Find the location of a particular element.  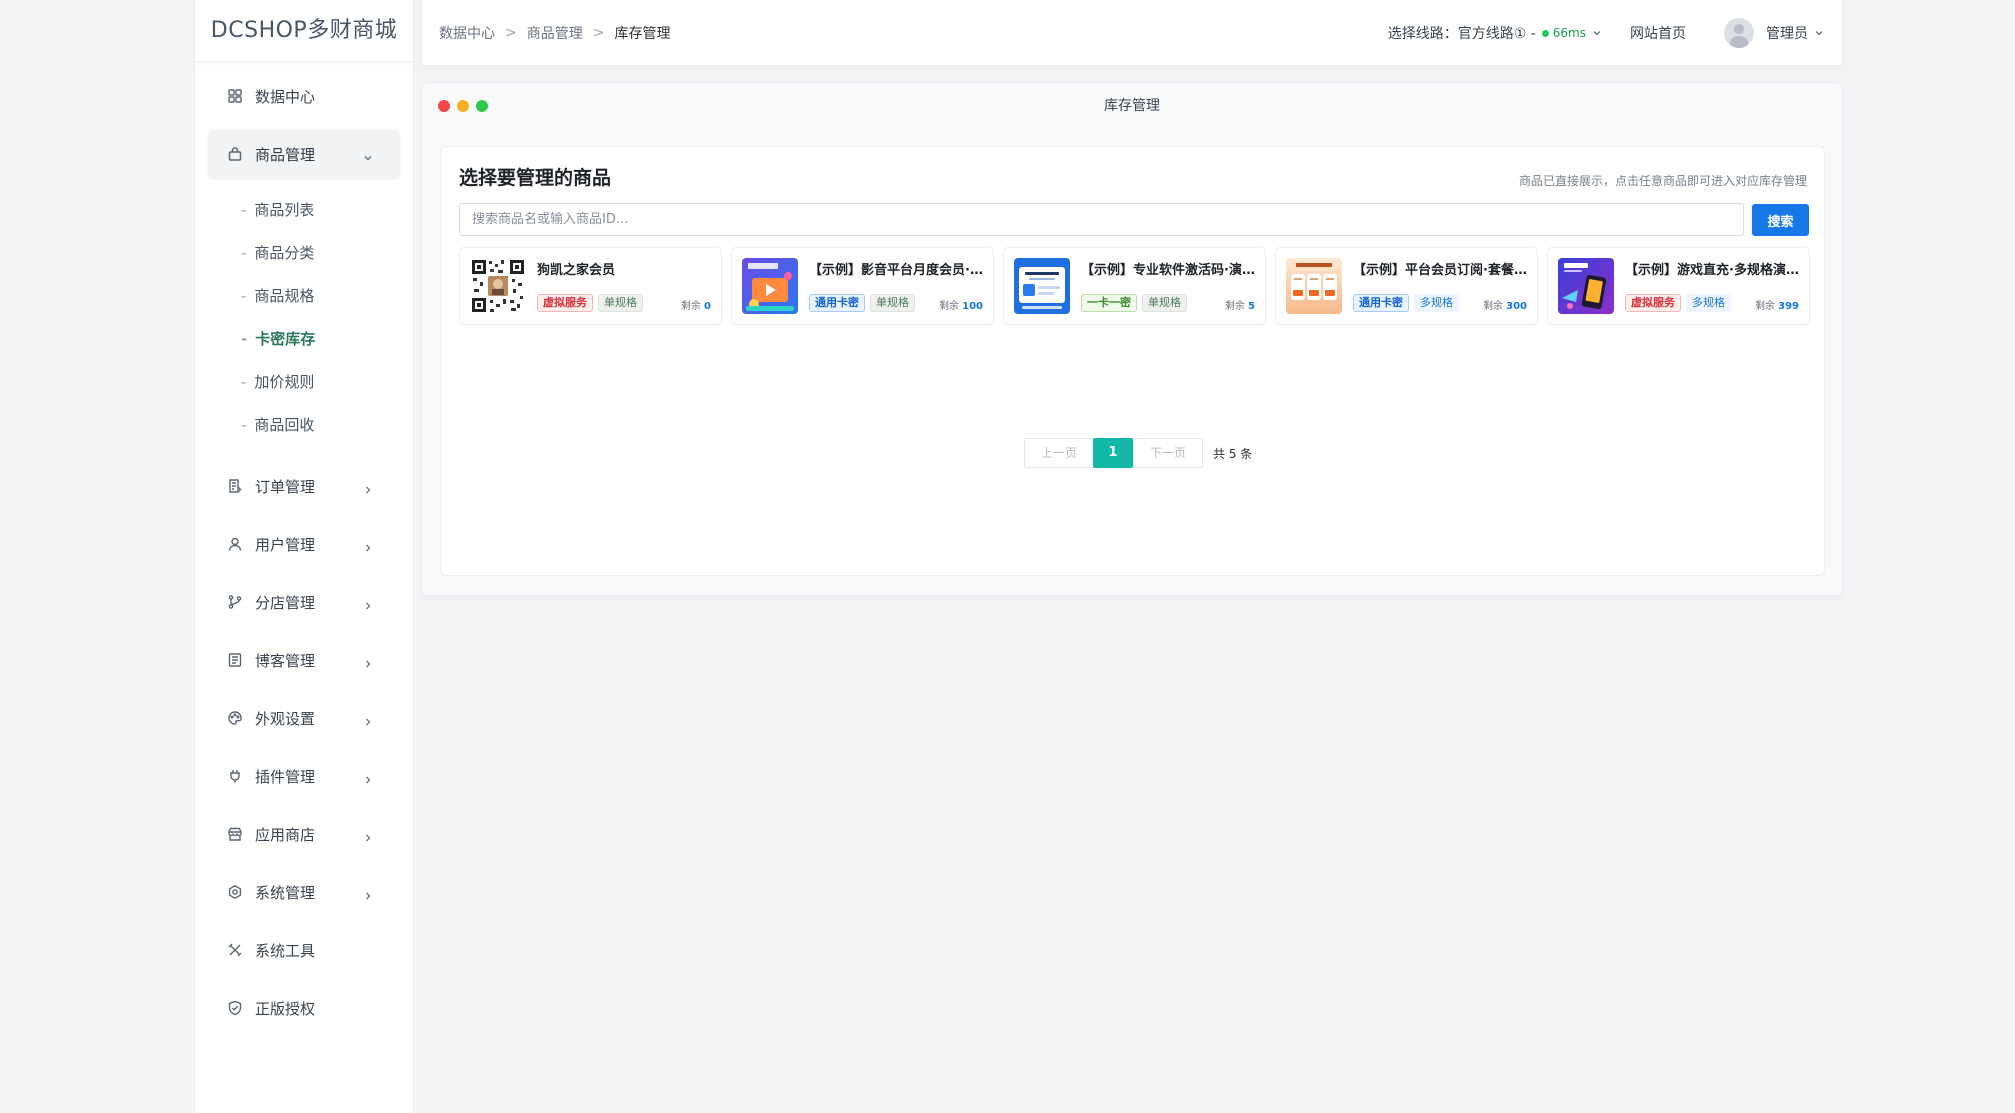

prev-page-button: 上一页 is located at coordinates (1059, 453).